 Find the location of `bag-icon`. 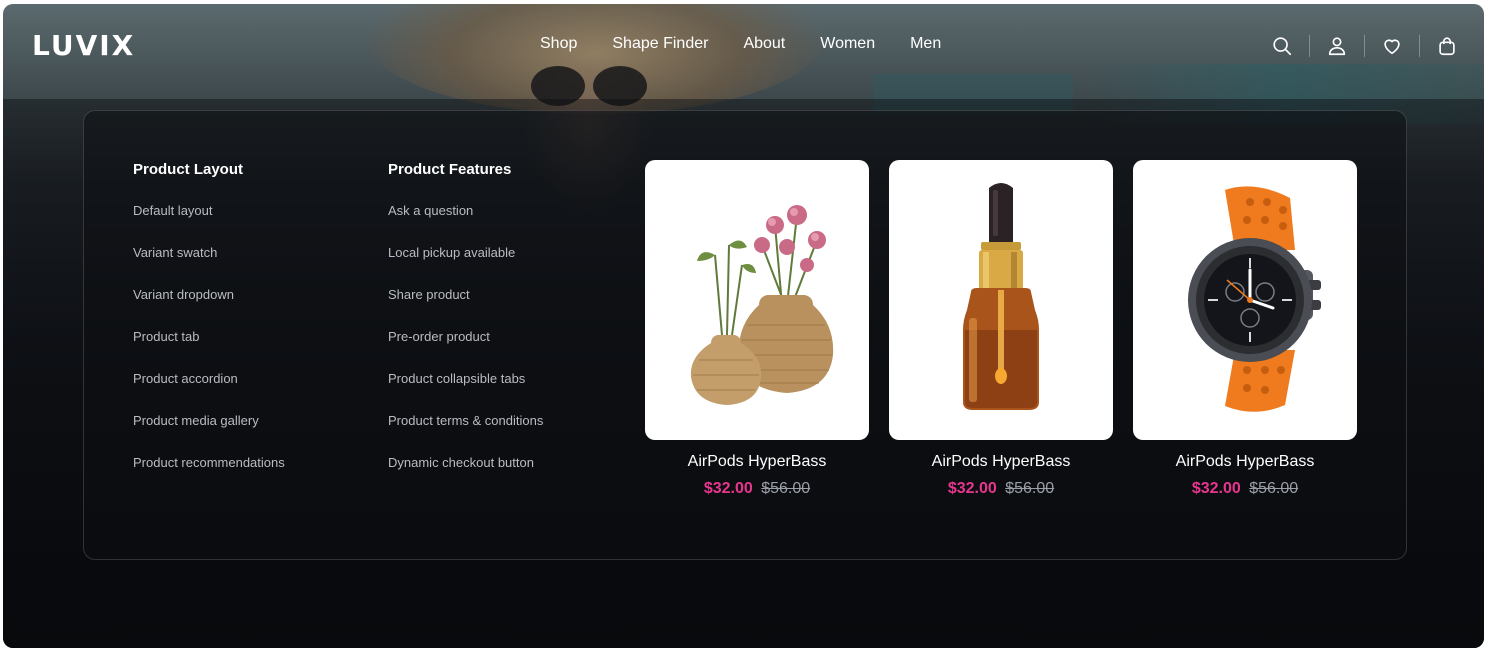

bag-icon is located at coordinates (1447, 46).